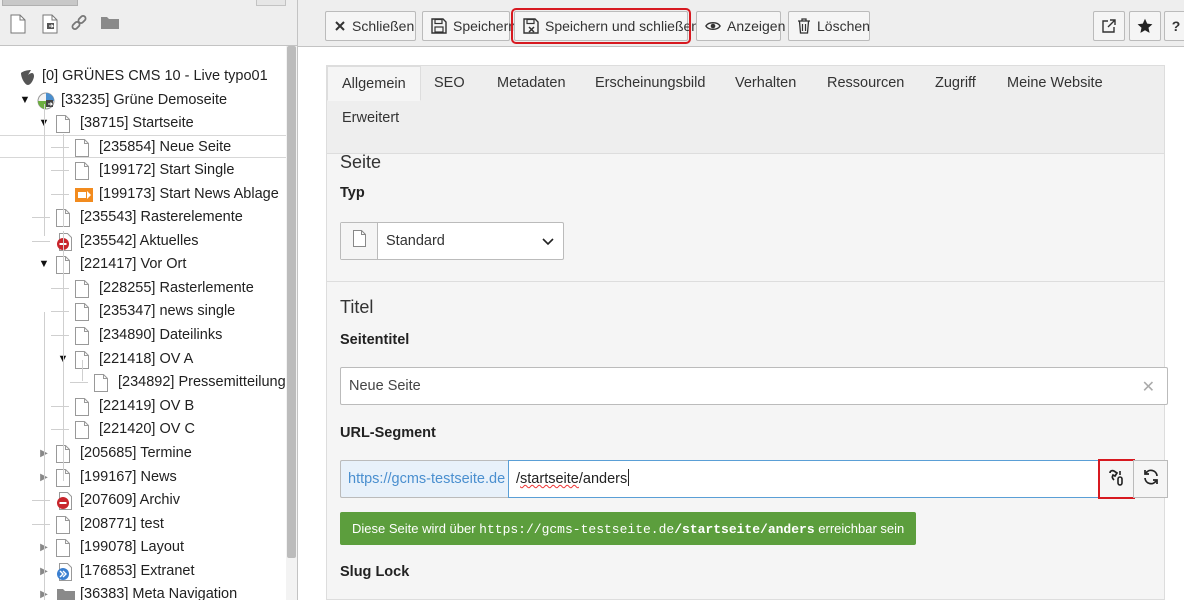  I want to click on typo3-logo-icon, so click(26, 77).